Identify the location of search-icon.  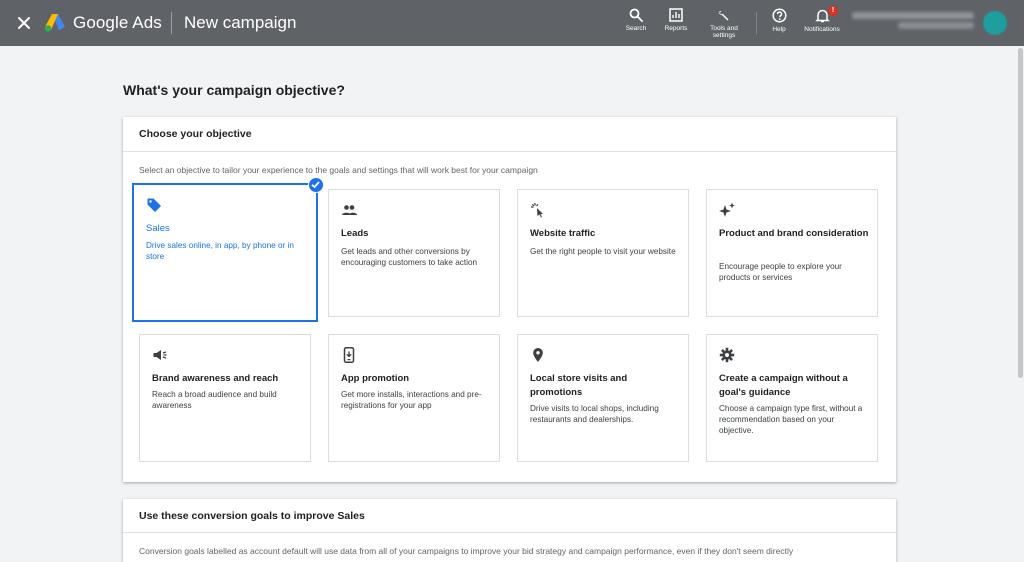
(636, 15).